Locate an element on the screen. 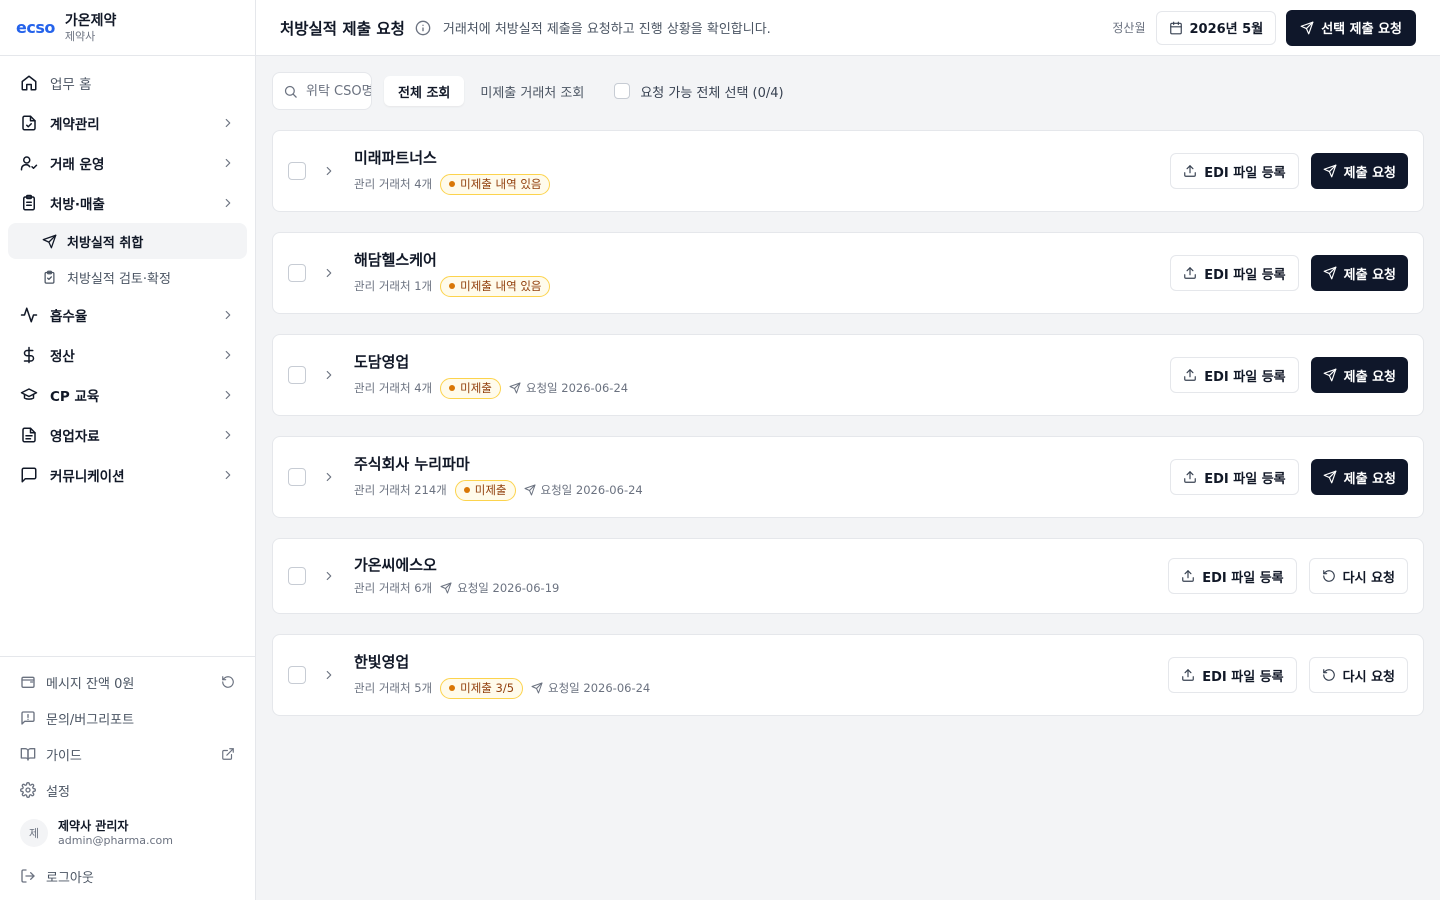 This screenshot has height=900, width=1440. activity-icon is located at coordinates (29, 315).